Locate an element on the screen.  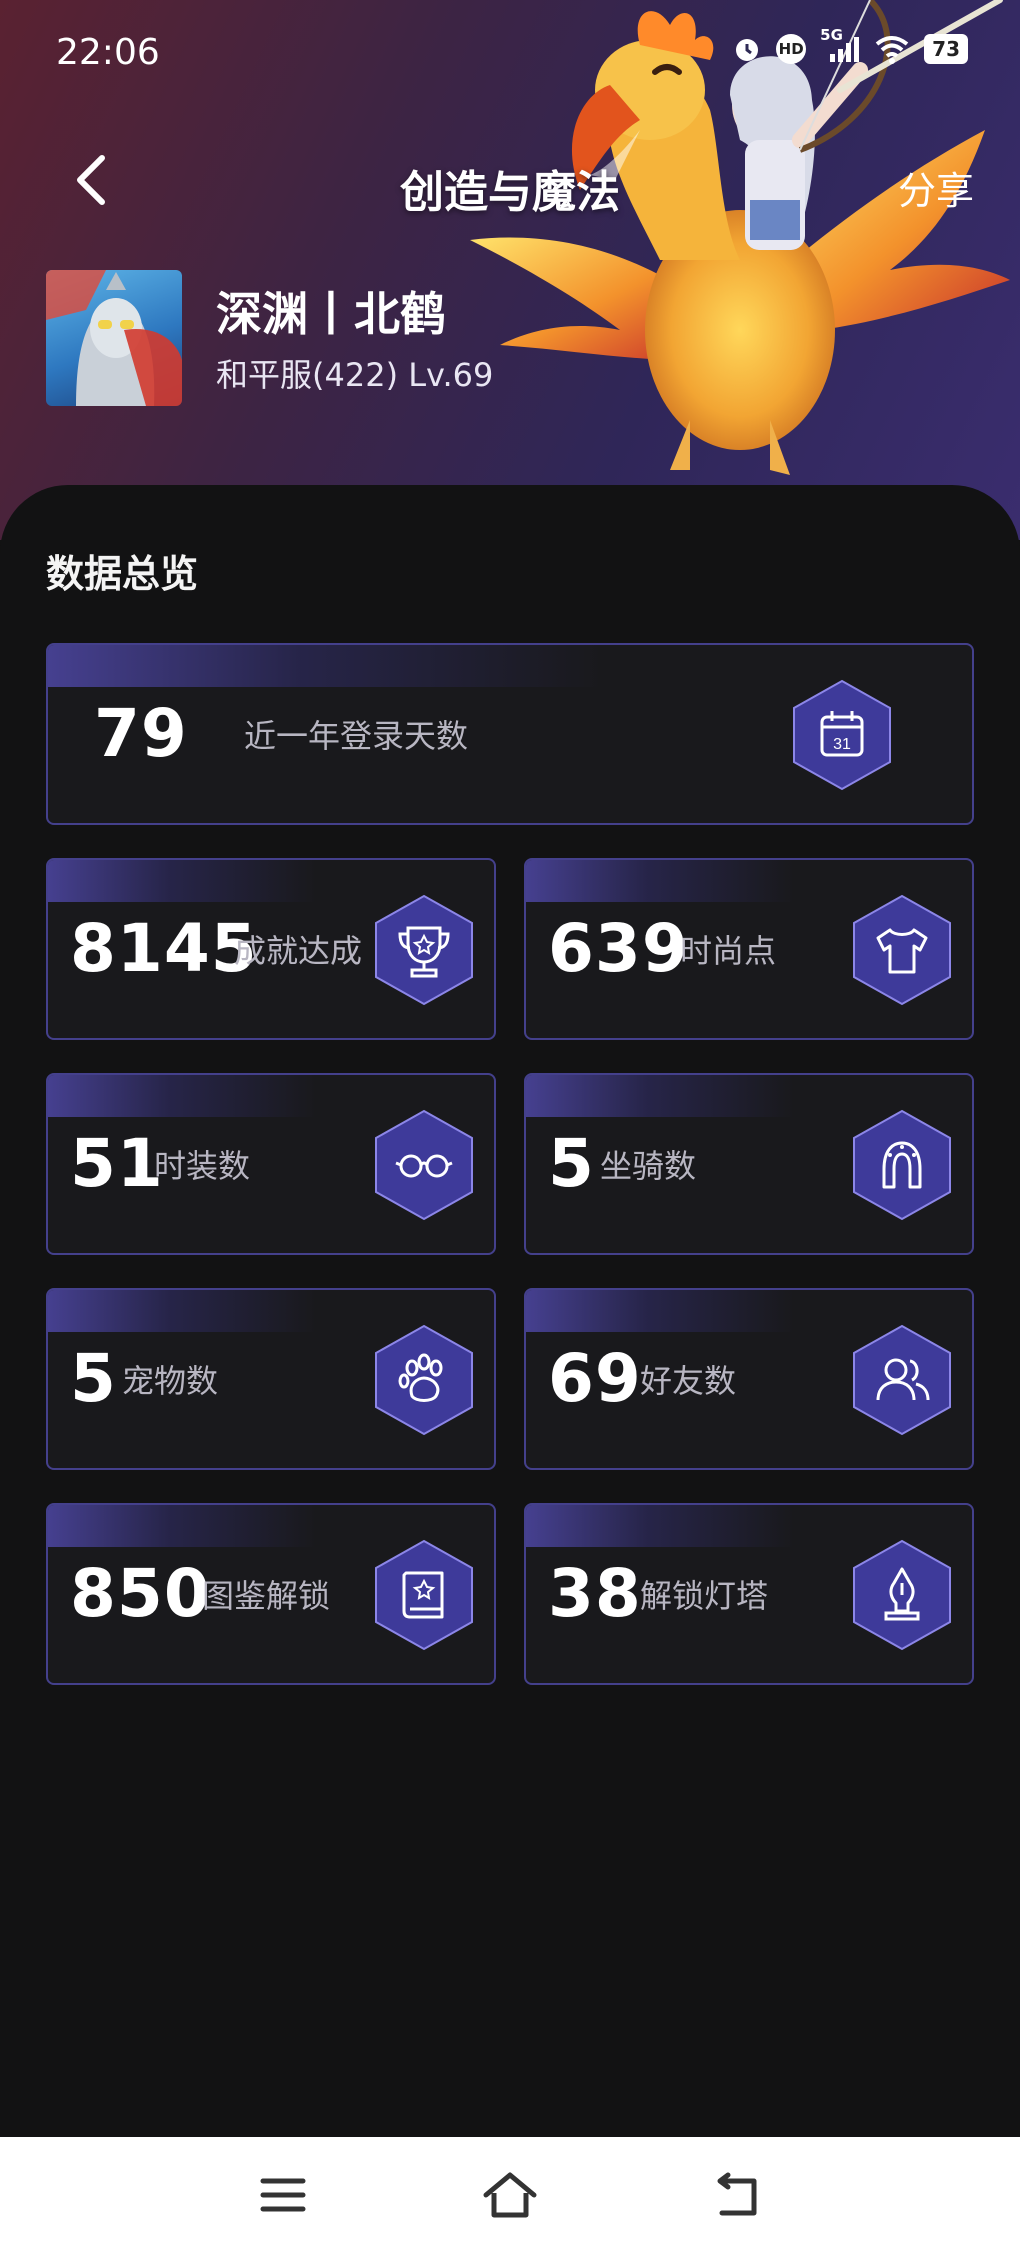
login-days-card: 79 近一年登录天数 31 is located at coordinates (510, 734).